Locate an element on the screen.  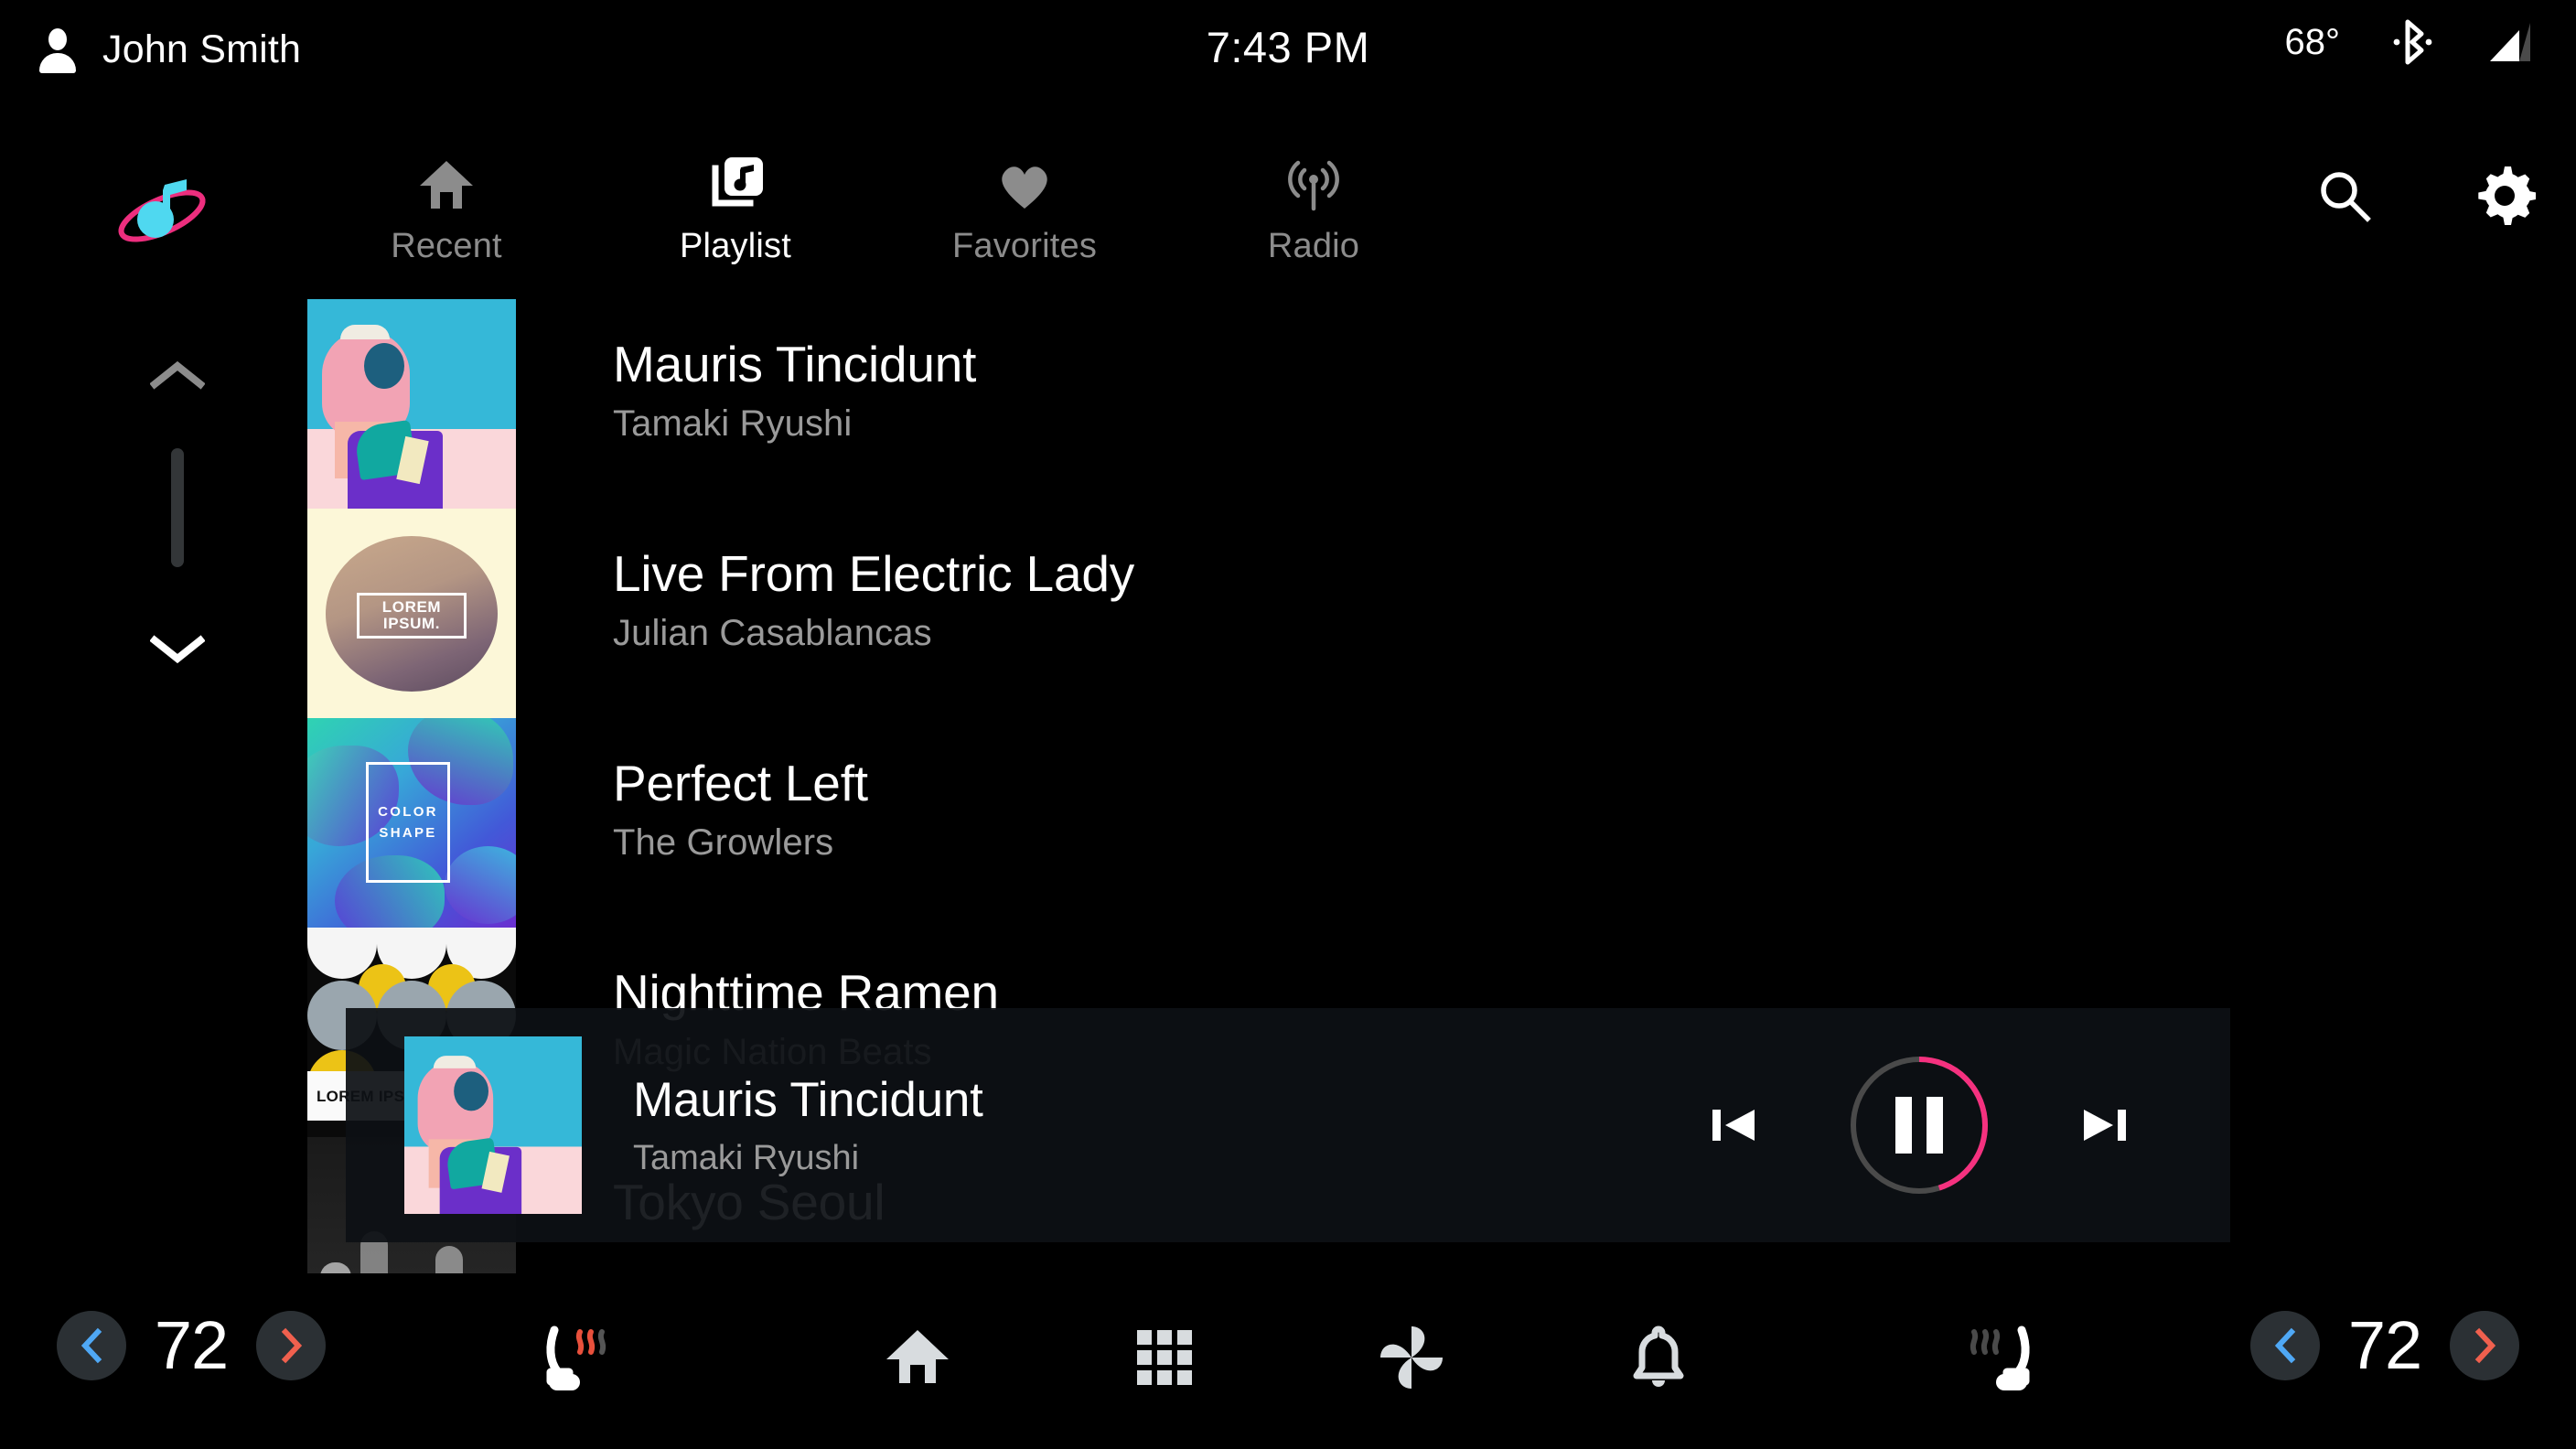
playback-controls is located at coordinates (1919, 1125).